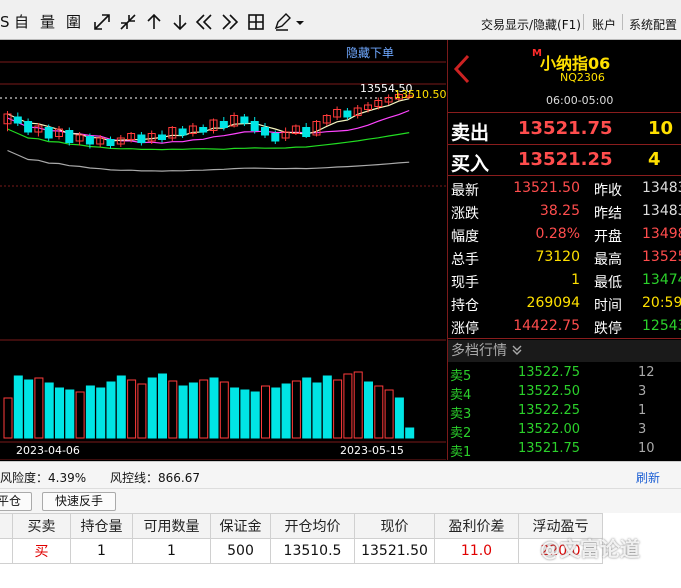 The height and width of the screenshot is (588, 681). Describe the element at coordinates (646, 372) in the screenshot. I see `depth-volume: 12` at that location.